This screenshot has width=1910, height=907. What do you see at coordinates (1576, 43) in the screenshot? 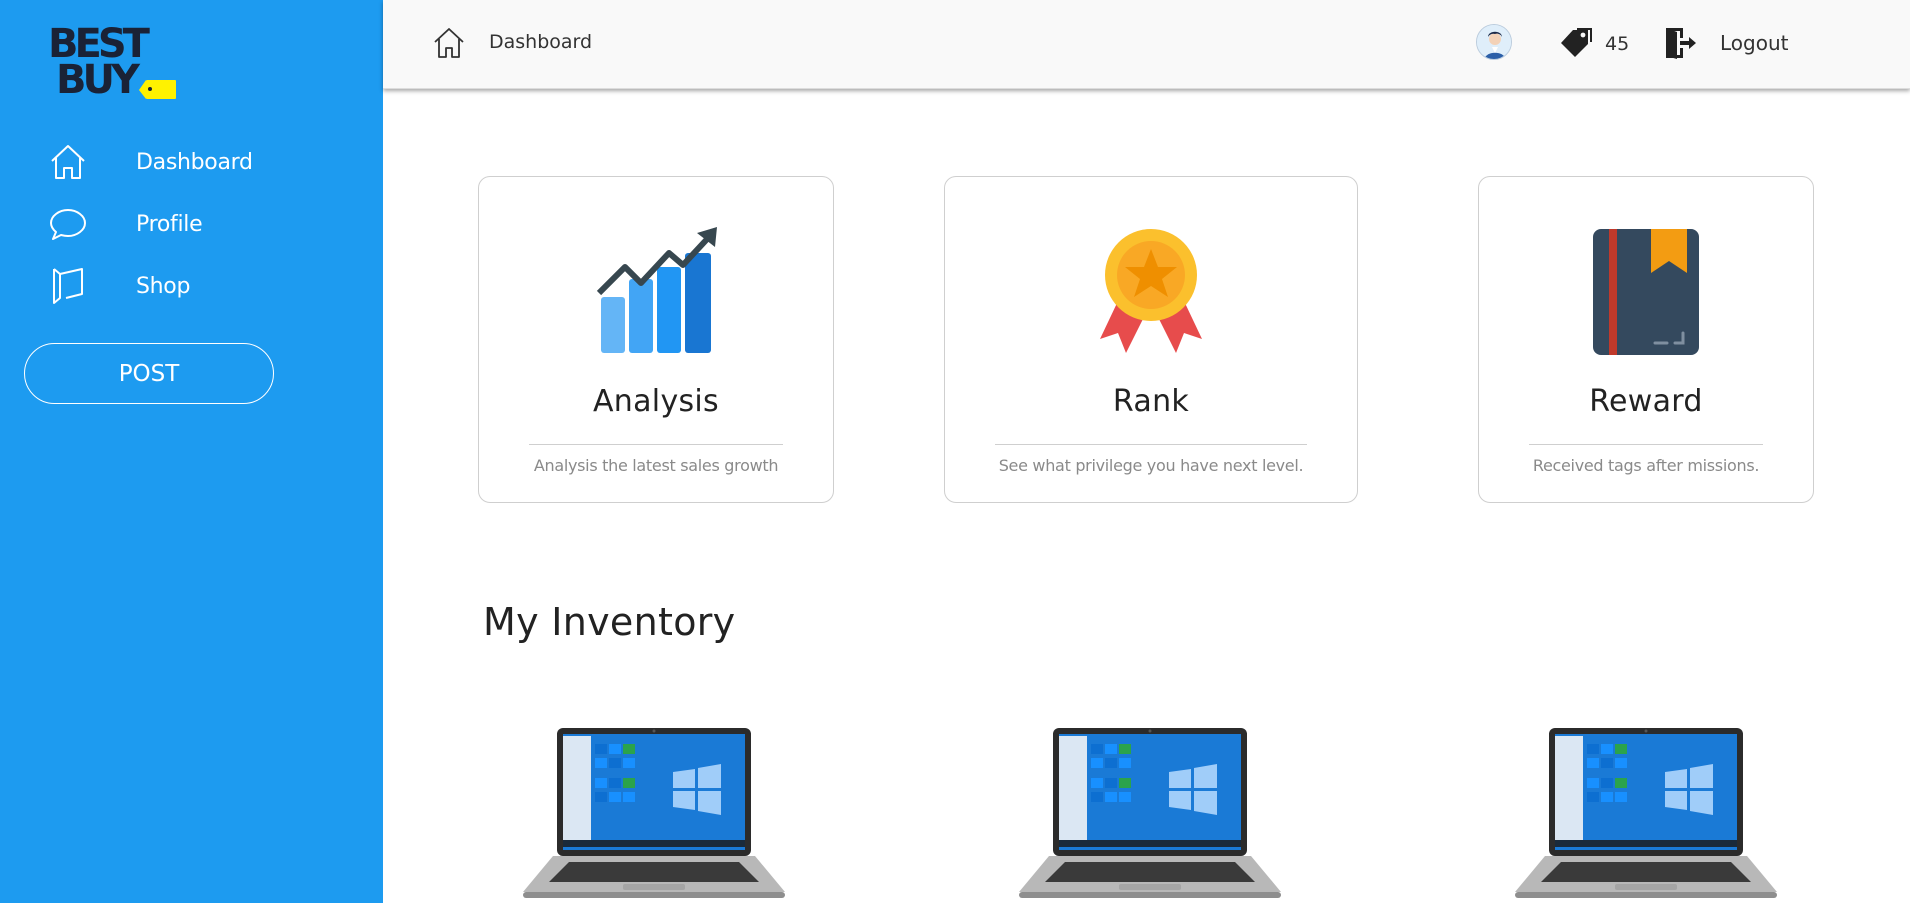
I see `price-tags-icon` at bounding box center [1576, 43].